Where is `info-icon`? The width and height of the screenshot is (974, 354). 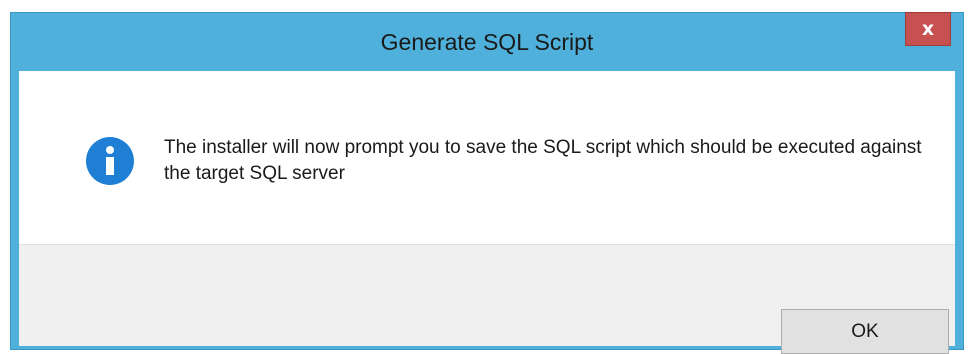
info-icon is located at coordinates (110, 161).